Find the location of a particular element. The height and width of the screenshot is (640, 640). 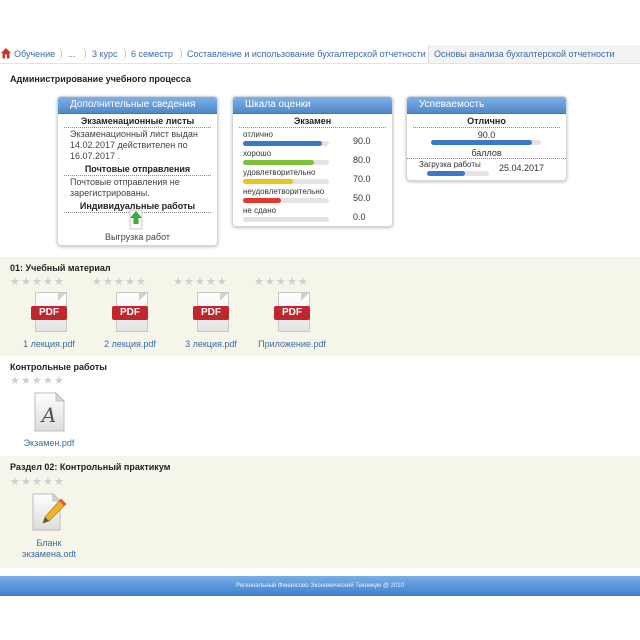

file-name: 1 лекция.pdf is located at coordinates (49, 344).